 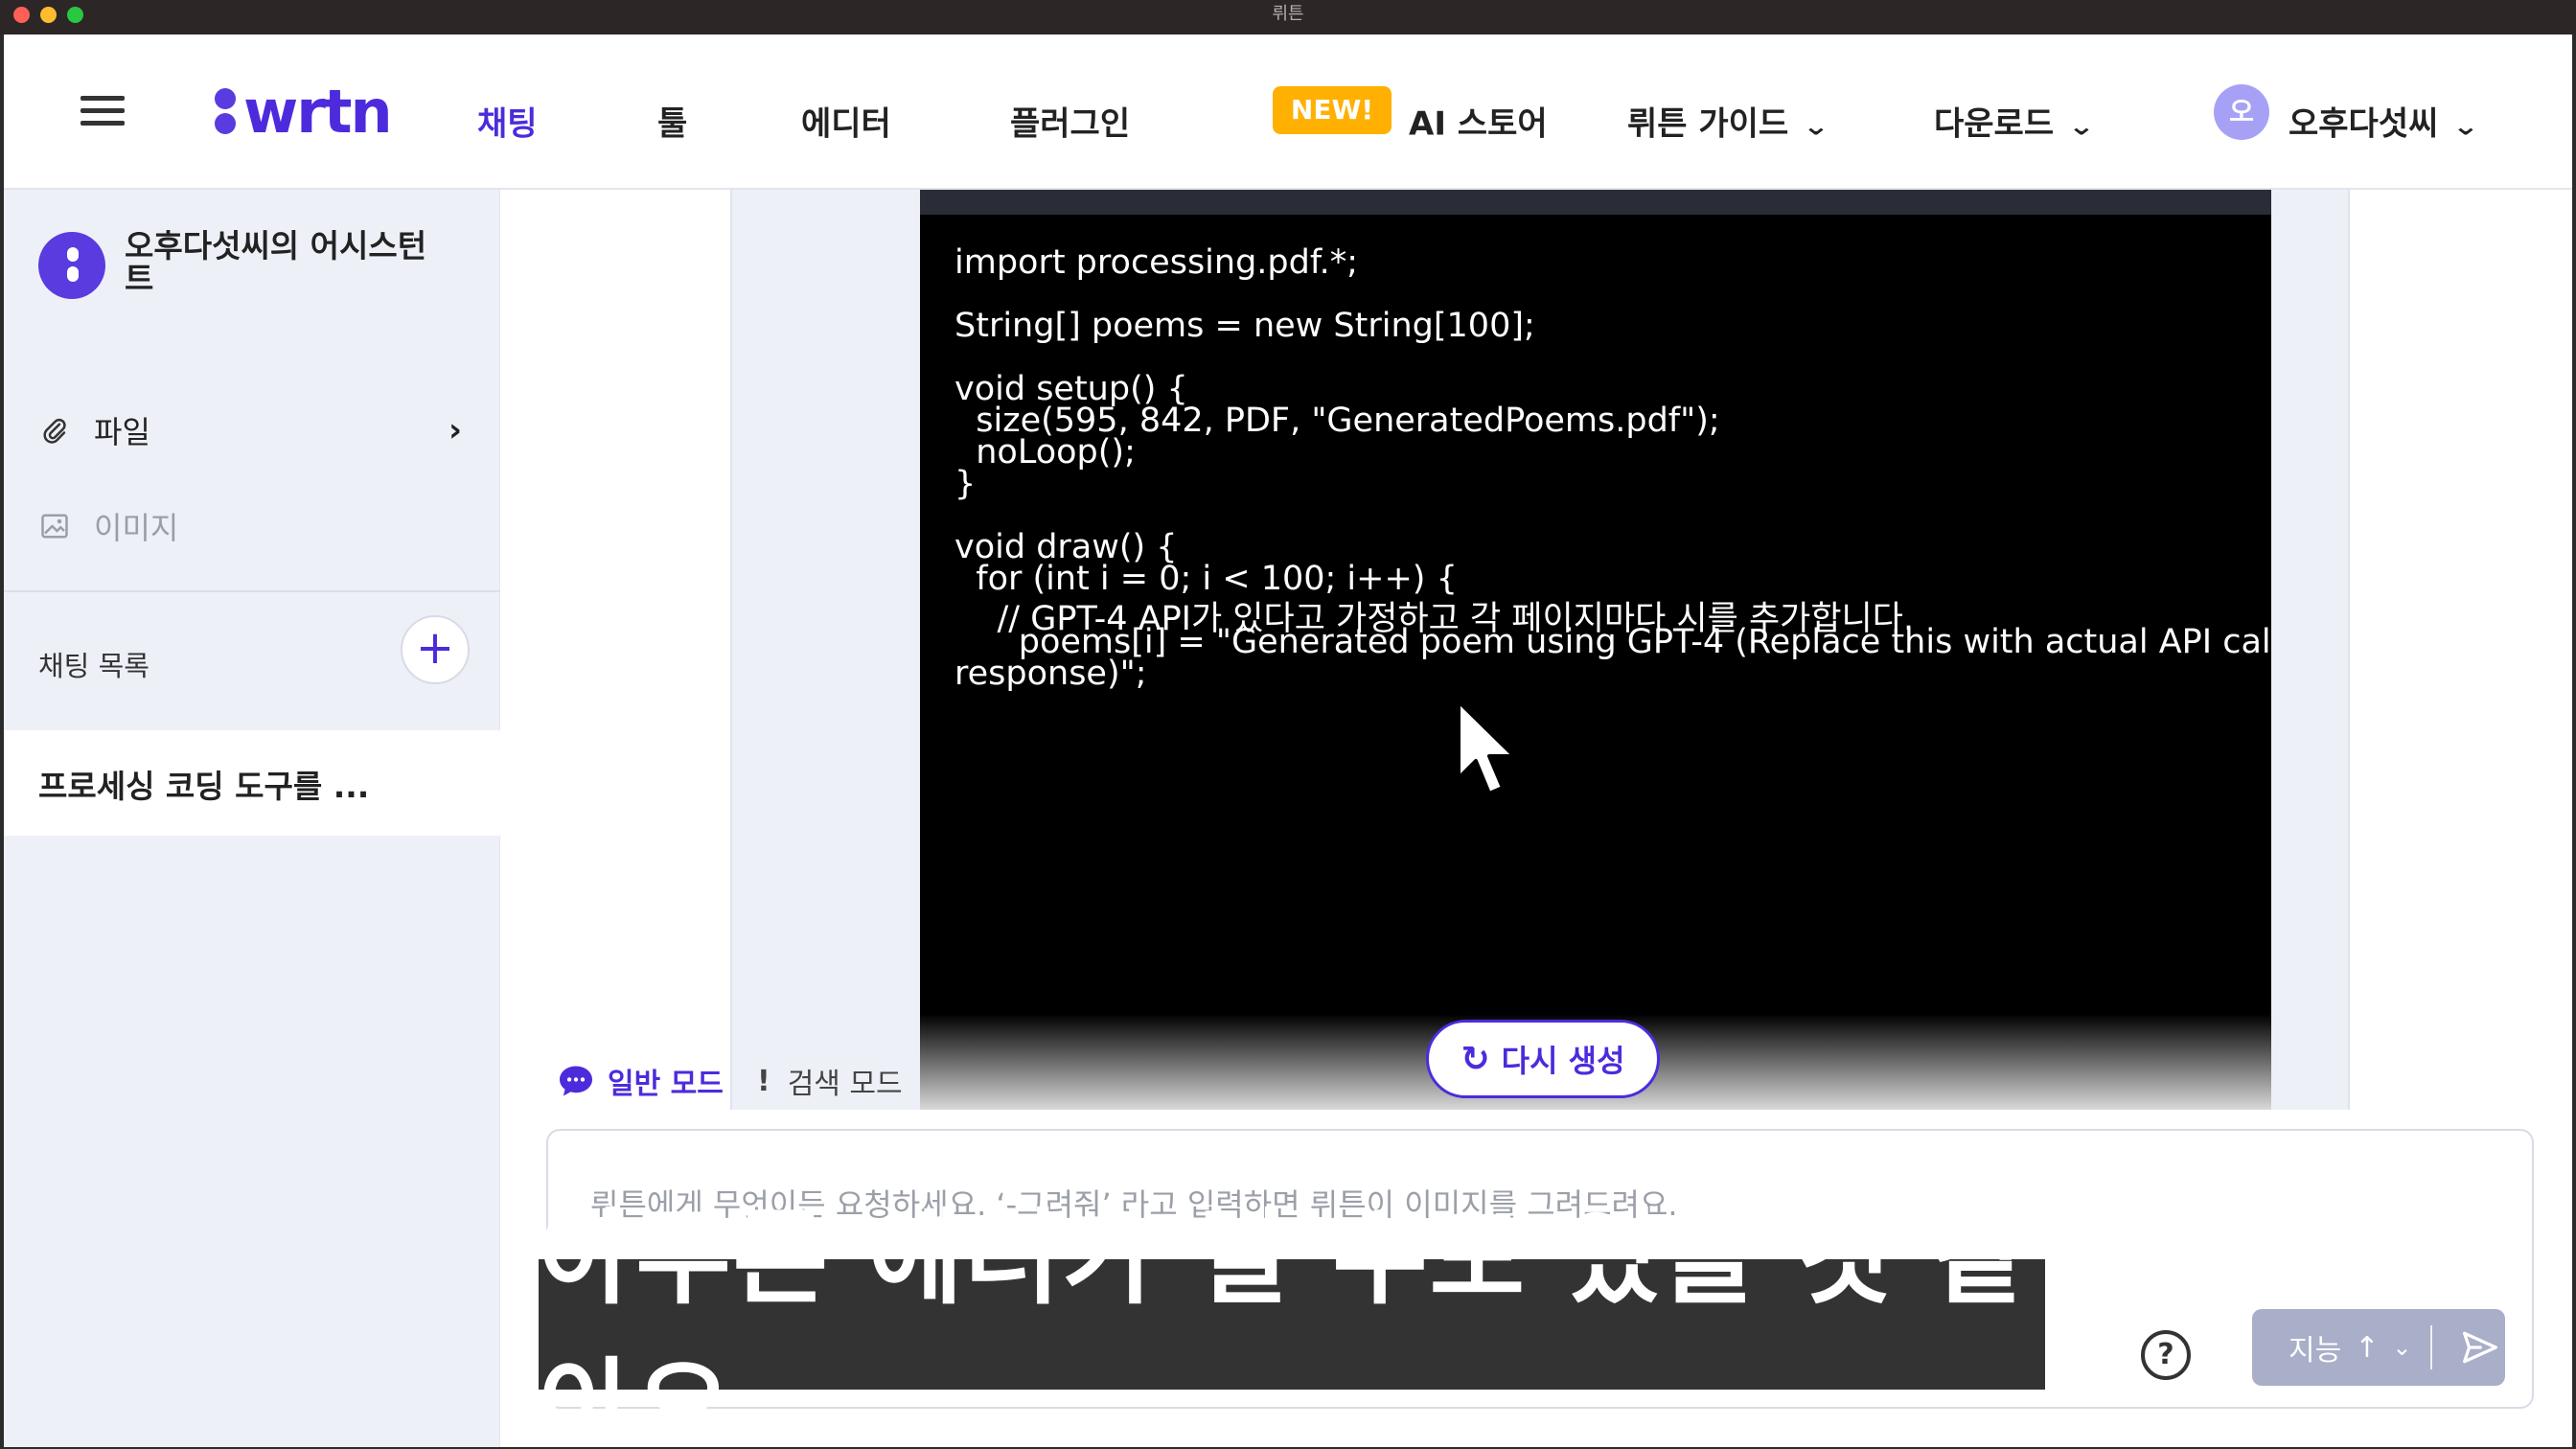 What do you see at coordinates (2241, 112) in the screenshot?
I see `user-avatar: 오` at bounding box center [2241, 112].